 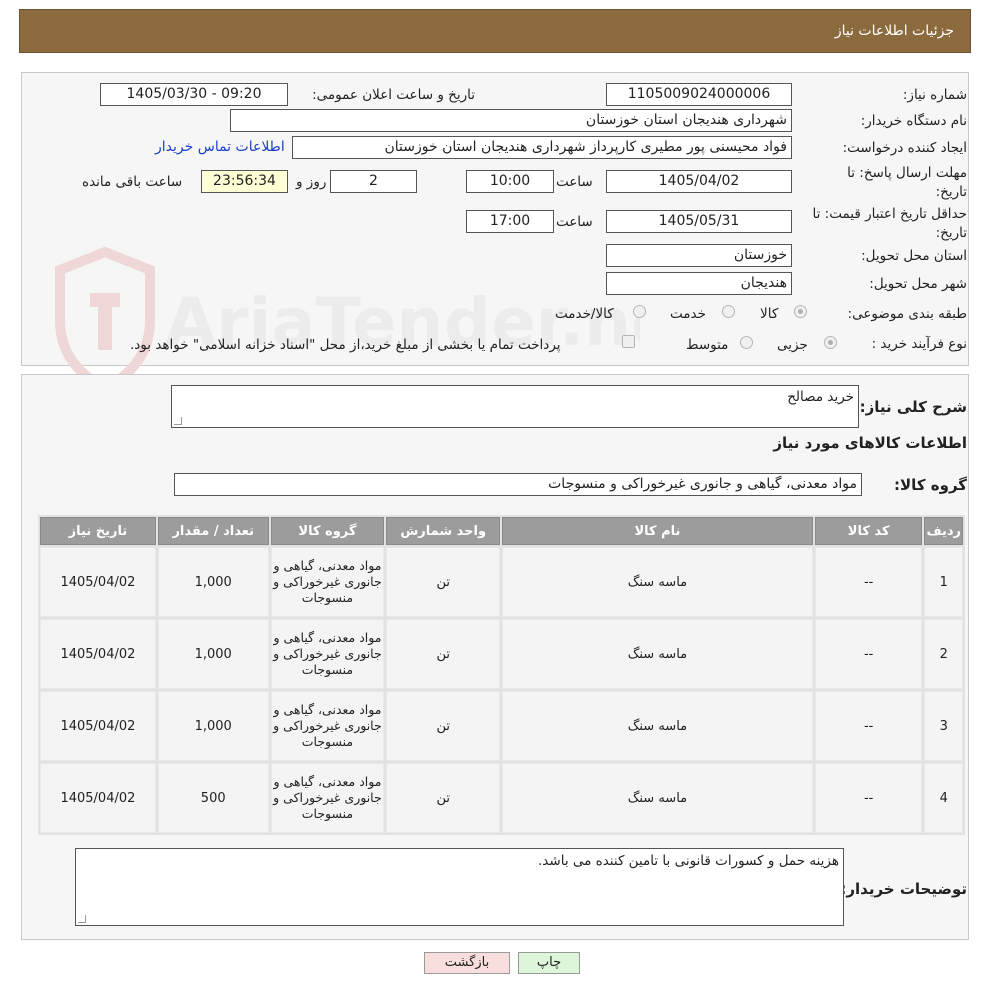 I want to click on category-option-goods: کالا, so click(x=769, y=314).